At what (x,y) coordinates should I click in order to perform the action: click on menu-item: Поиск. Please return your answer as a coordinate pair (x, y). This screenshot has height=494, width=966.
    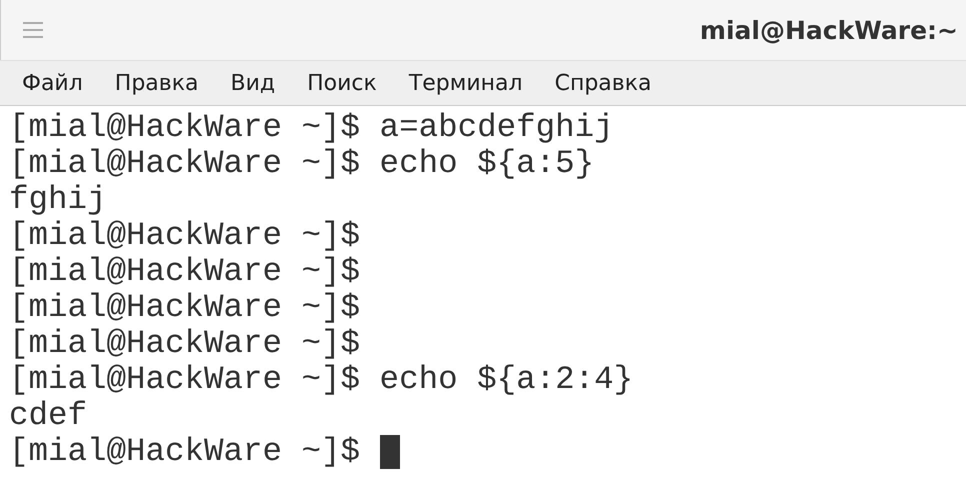
    Looking at the image, I should click on (342, 83).